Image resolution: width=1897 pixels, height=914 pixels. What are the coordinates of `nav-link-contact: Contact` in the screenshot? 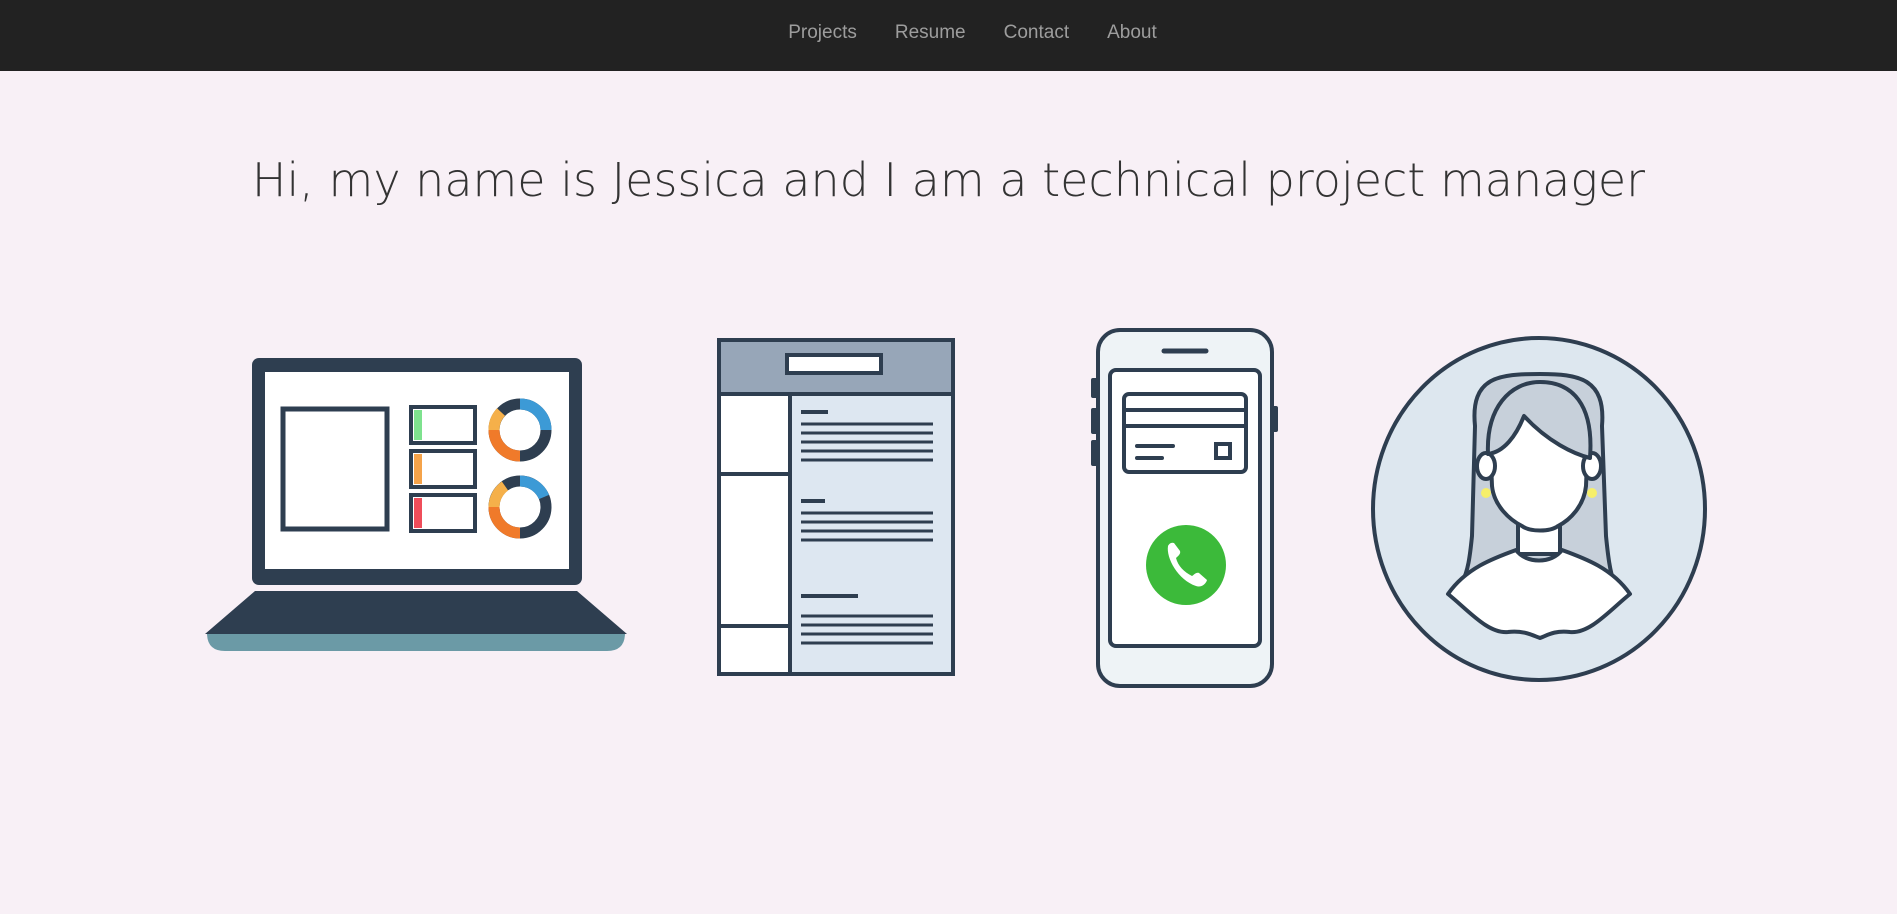 It's located at (1036, 33).